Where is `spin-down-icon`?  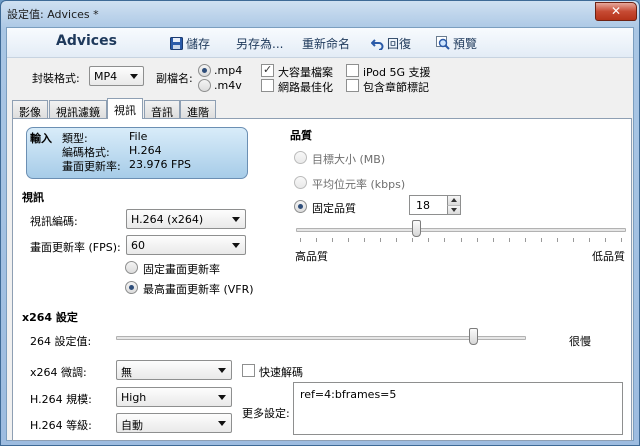 spin-down-icon is located at coordinates (453, 209).